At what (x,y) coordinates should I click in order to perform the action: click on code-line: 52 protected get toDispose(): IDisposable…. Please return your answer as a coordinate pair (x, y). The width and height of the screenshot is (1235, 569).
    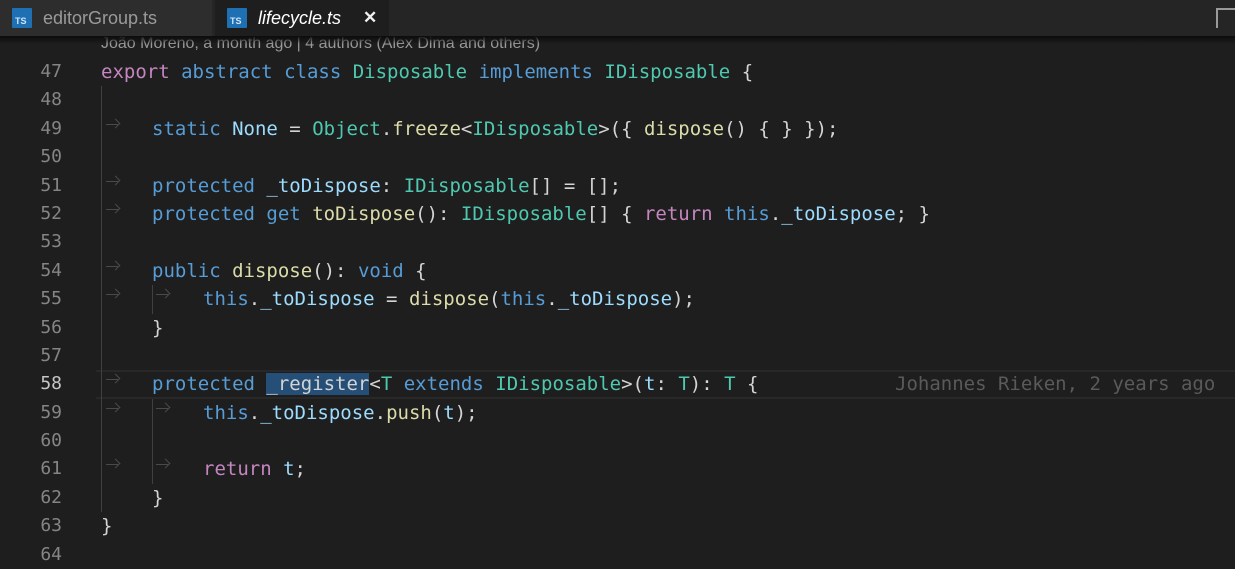
    Looking at the image, I should click on (617, 214).